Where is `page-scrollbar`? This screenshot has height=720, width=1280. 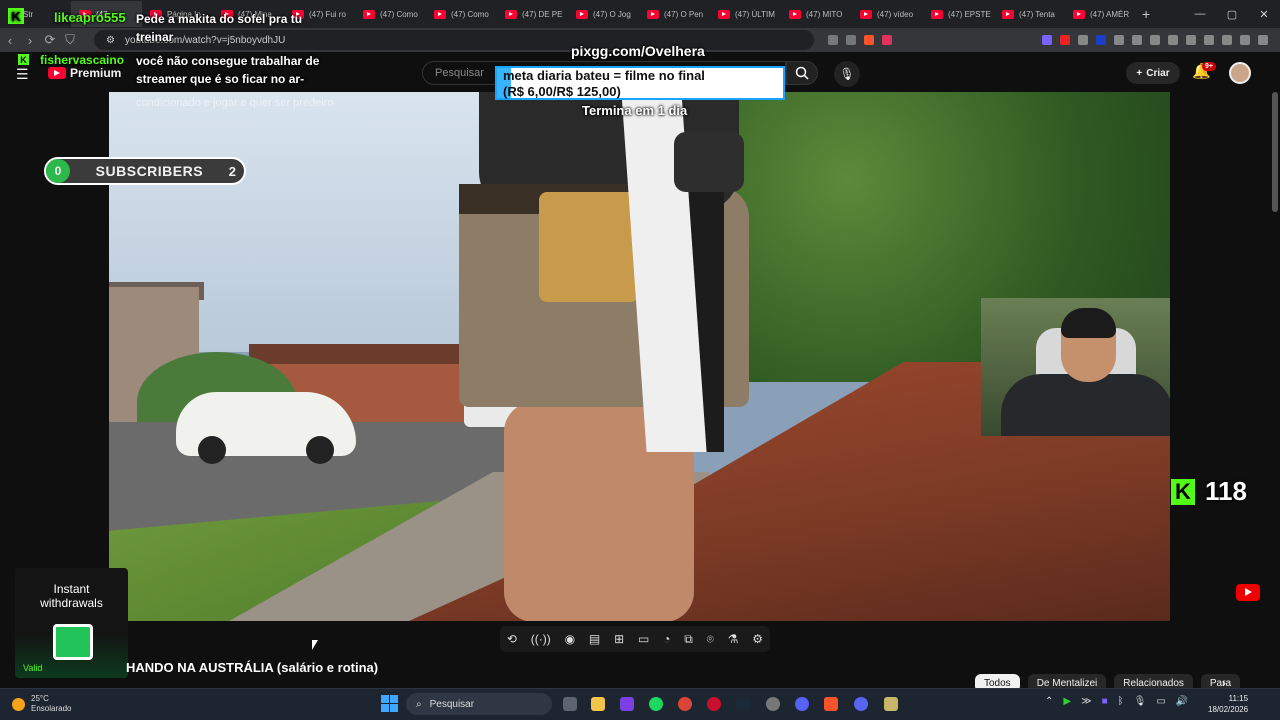
page-scrollbar is located at coordinates (1275, 152).